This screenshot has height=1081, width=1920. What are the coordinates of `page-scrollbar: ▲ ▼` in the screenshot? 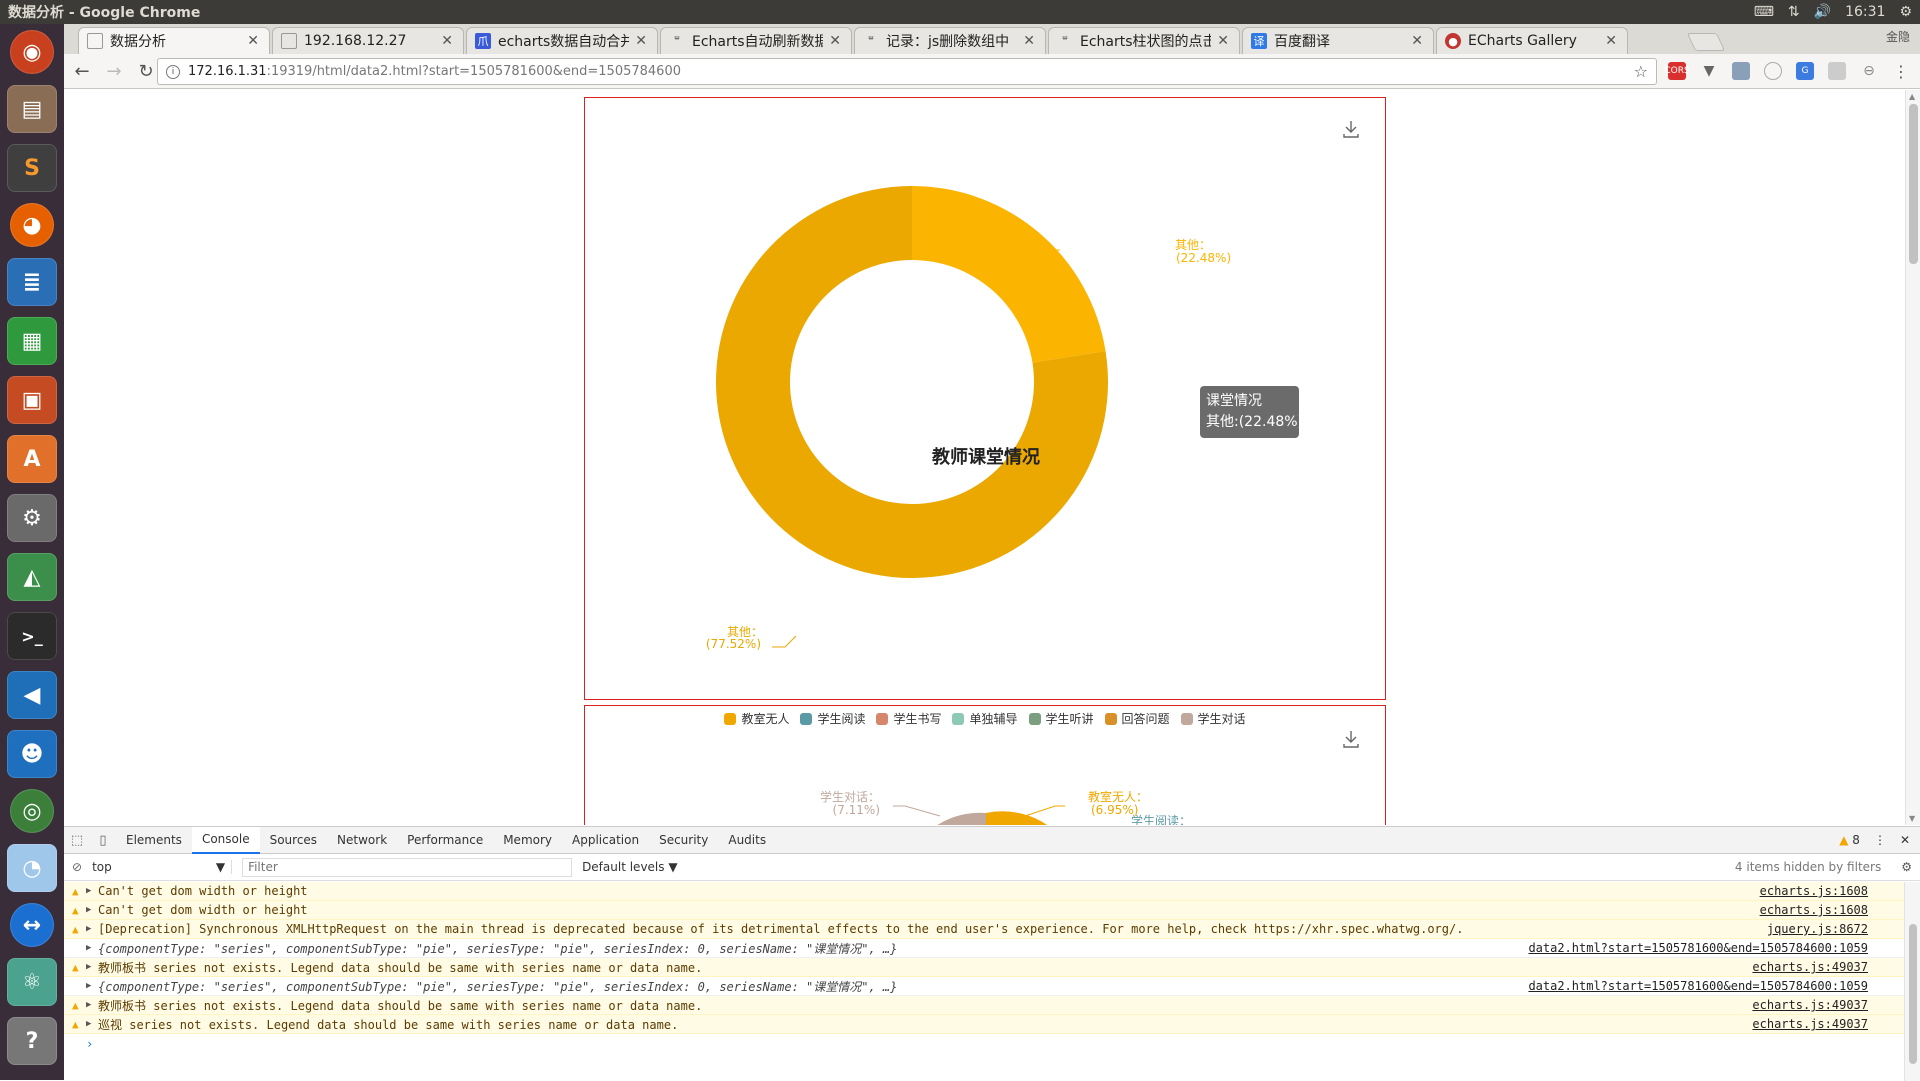 It's located at (1912, 457).